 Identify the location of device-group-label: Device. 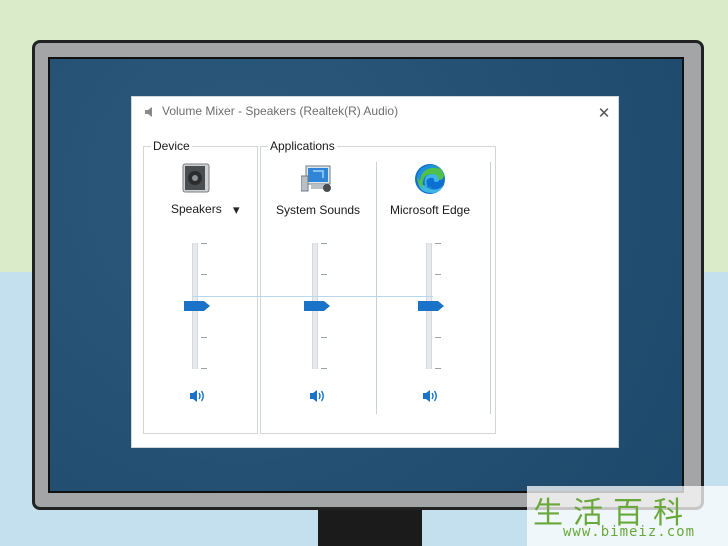
(171, 146).